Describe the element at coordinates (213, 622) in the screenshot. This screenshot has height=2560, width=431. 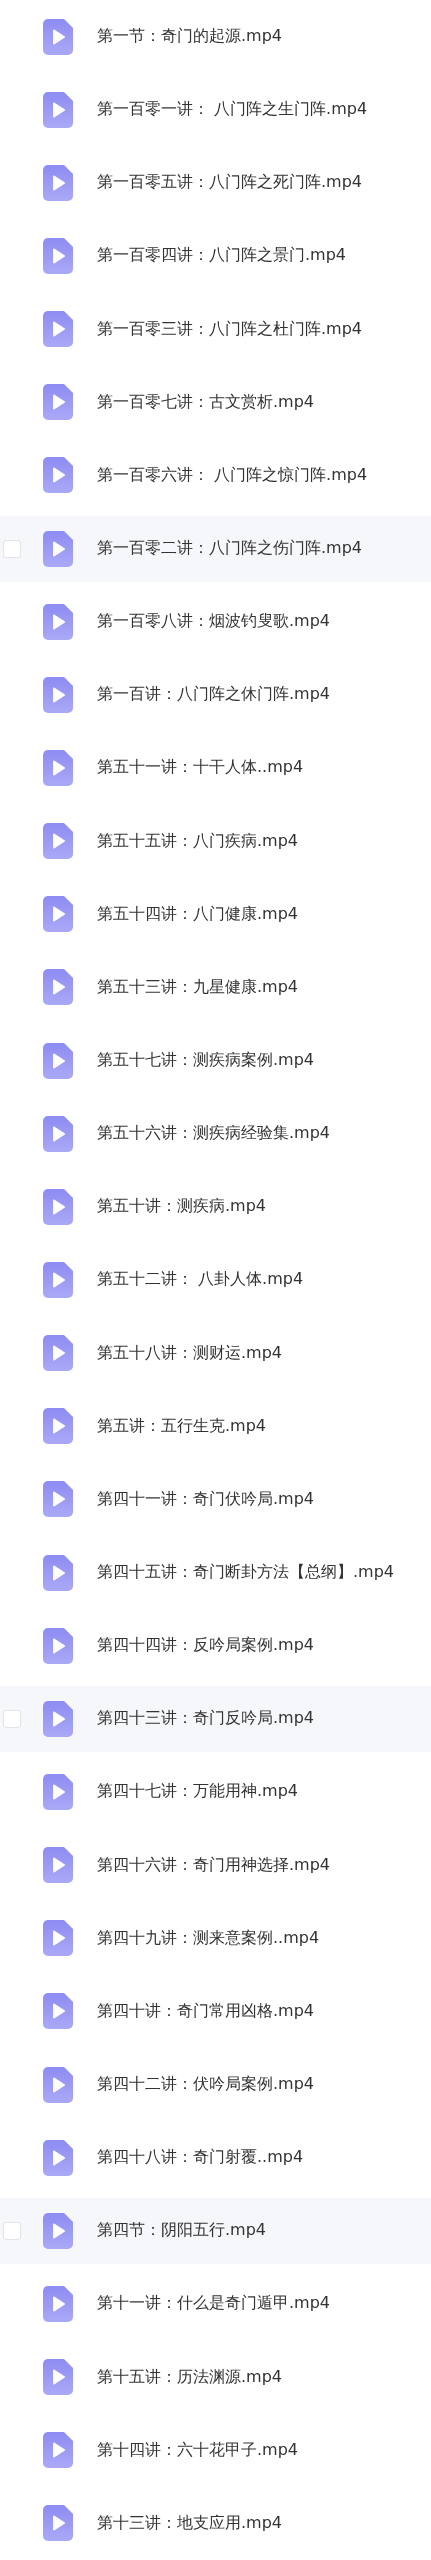
I see `file-name: 第一百零八讲：烟波钓叟歌.mp4` at that location.